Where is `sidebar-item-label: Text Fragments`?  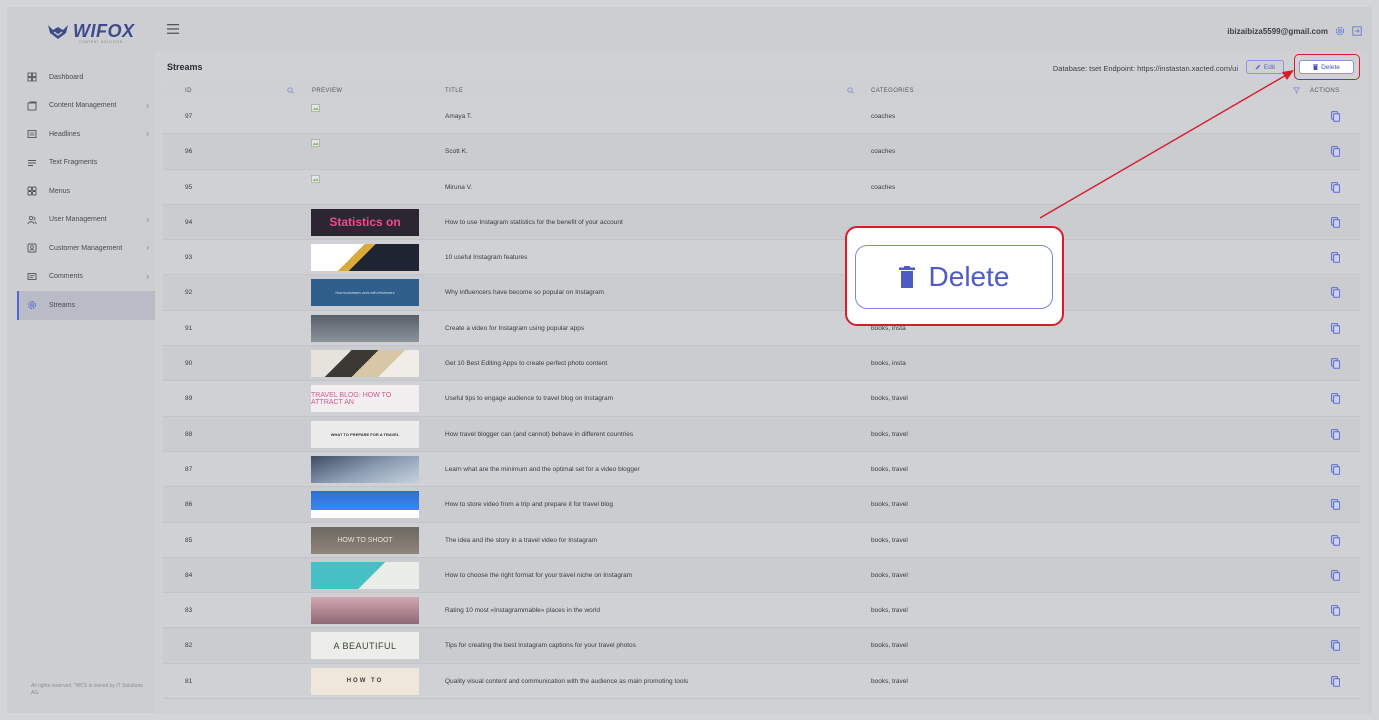
sidebar-item-label: Text Fragments is located at coordinates (73, 163).